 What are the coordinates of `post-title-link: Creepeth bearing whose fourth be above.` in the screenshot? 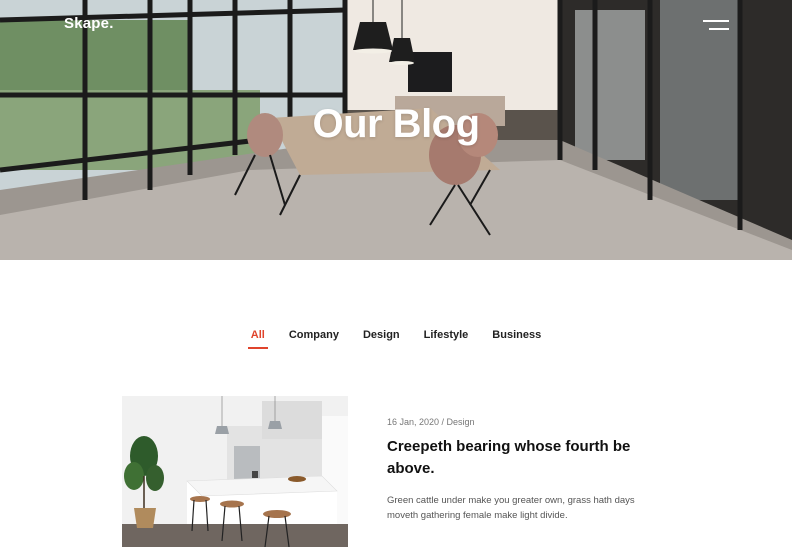 It's located at (512, 458).